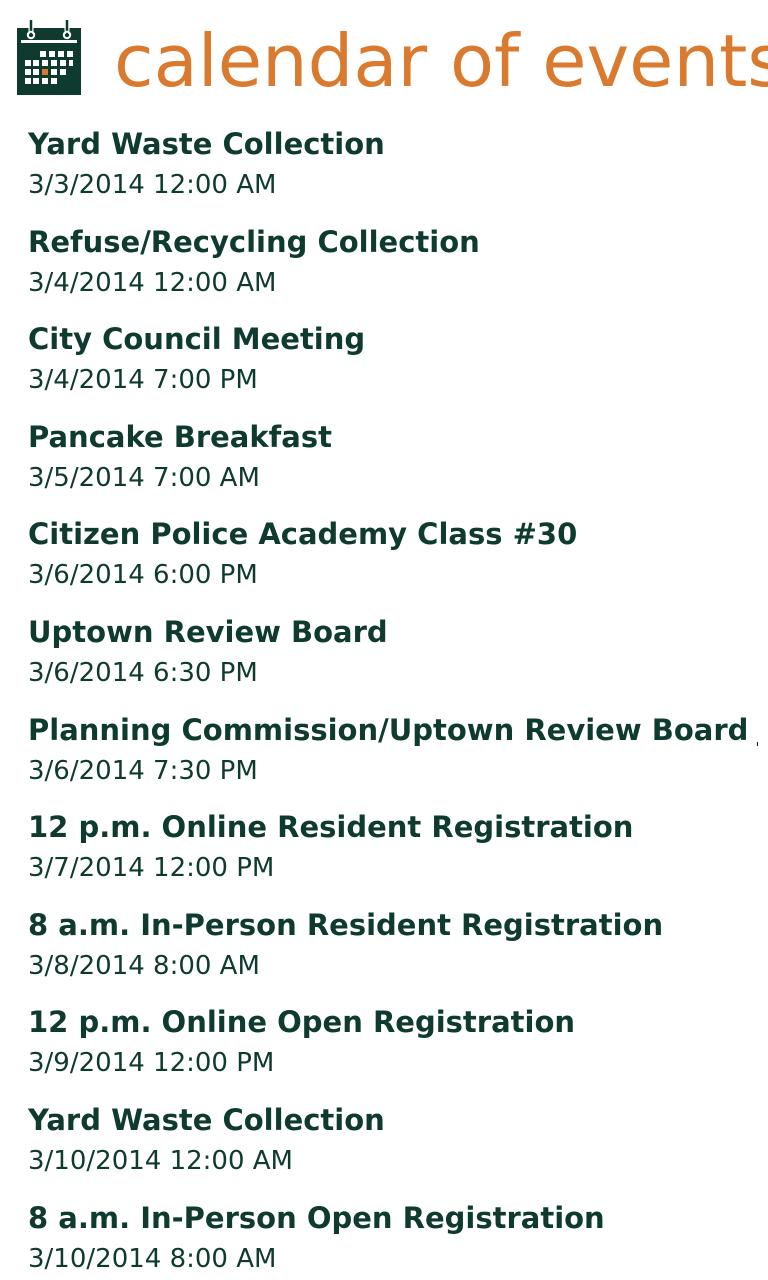 The height and width of the screenshot is (1280, 768). I want to click on event-date: 3/6/2014 7:30 PM, so click(143, 770).